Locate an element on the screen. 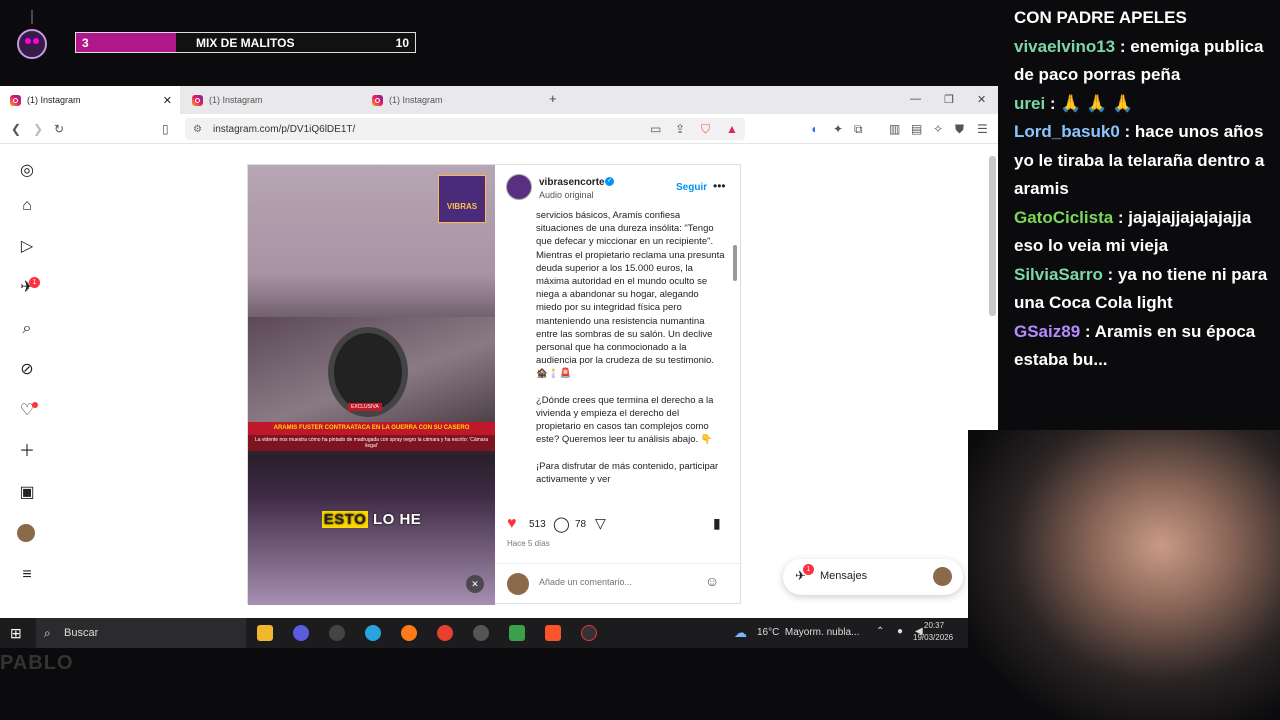 Image resolution: width=1280 pixels, height=720 pixels. site-info-icon: ⚙ is located at coordinates (197, 129).